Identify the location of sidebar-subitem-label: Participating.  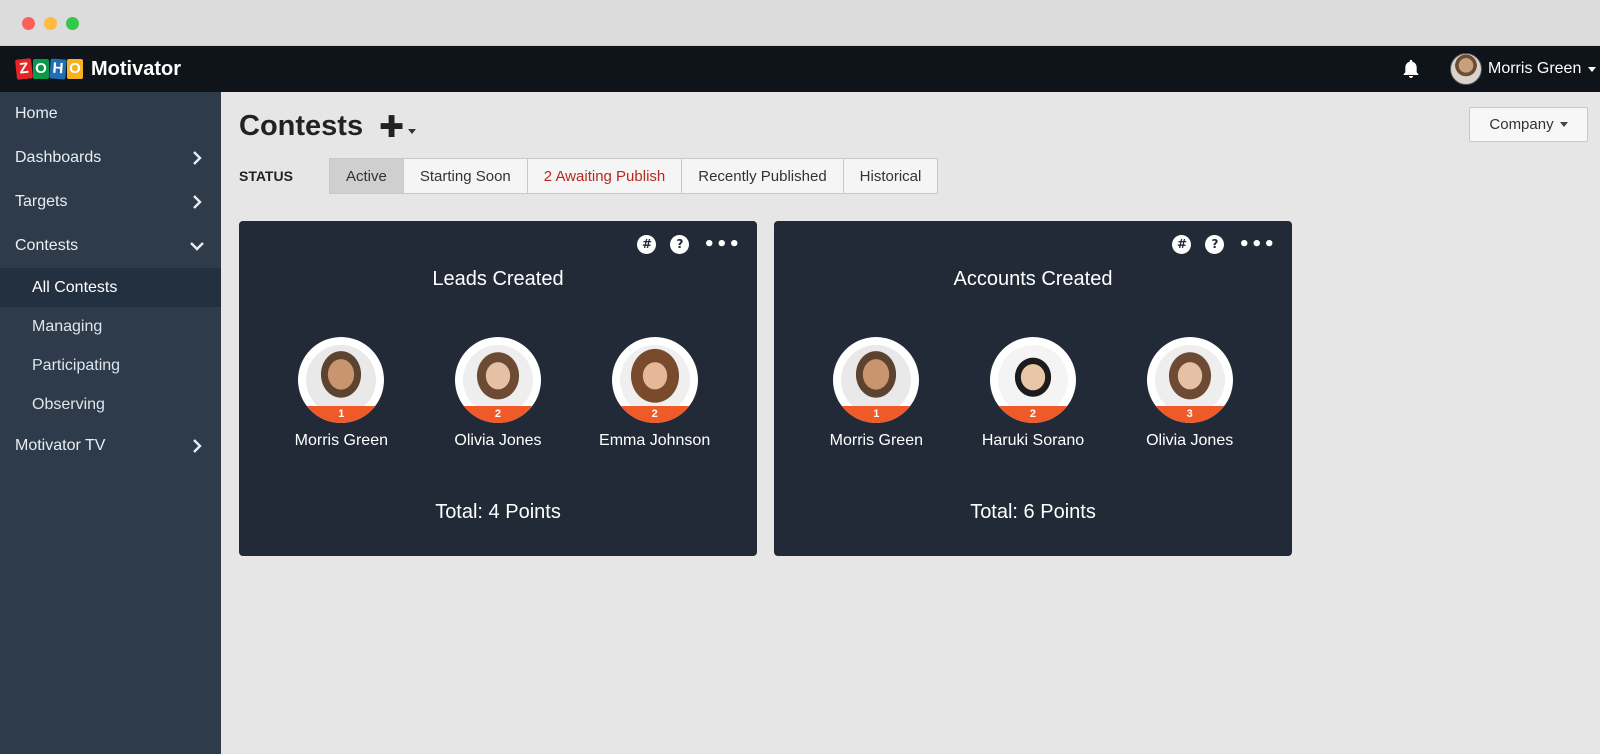
(76, 365).